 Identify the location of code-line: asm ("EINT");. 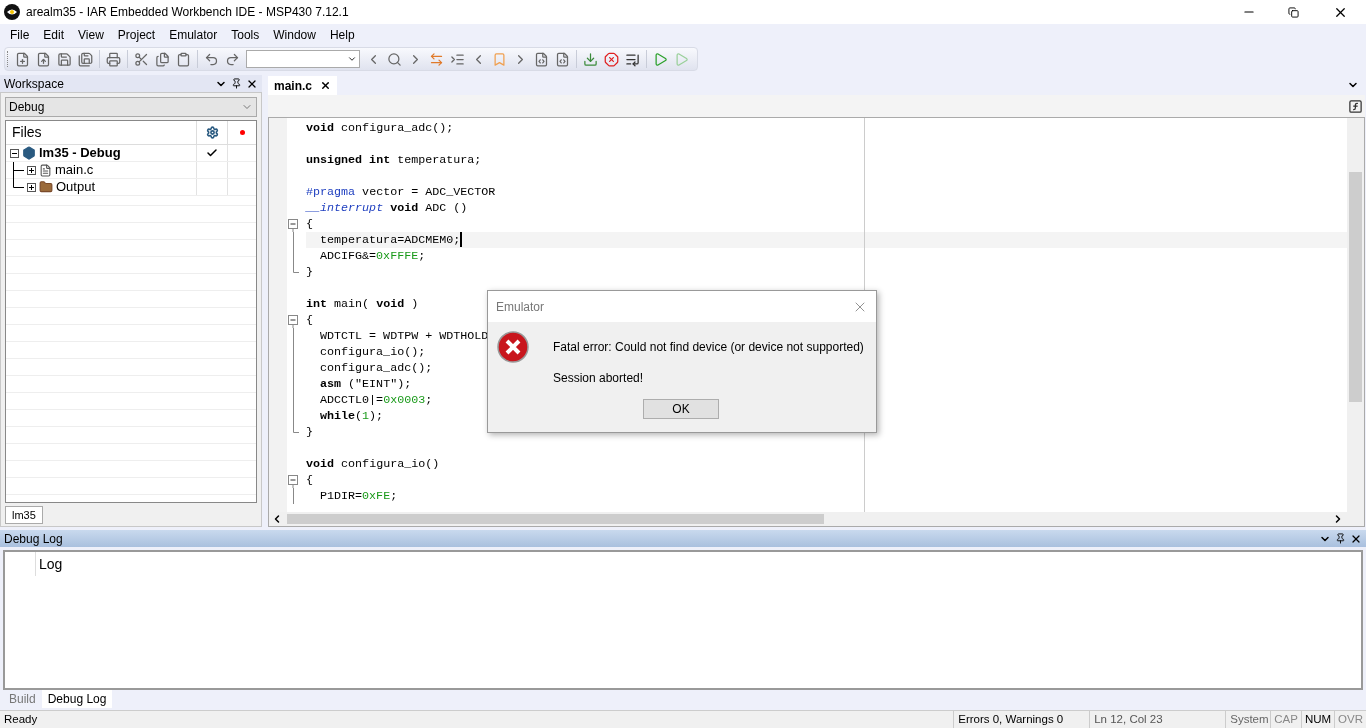
(365, 384).